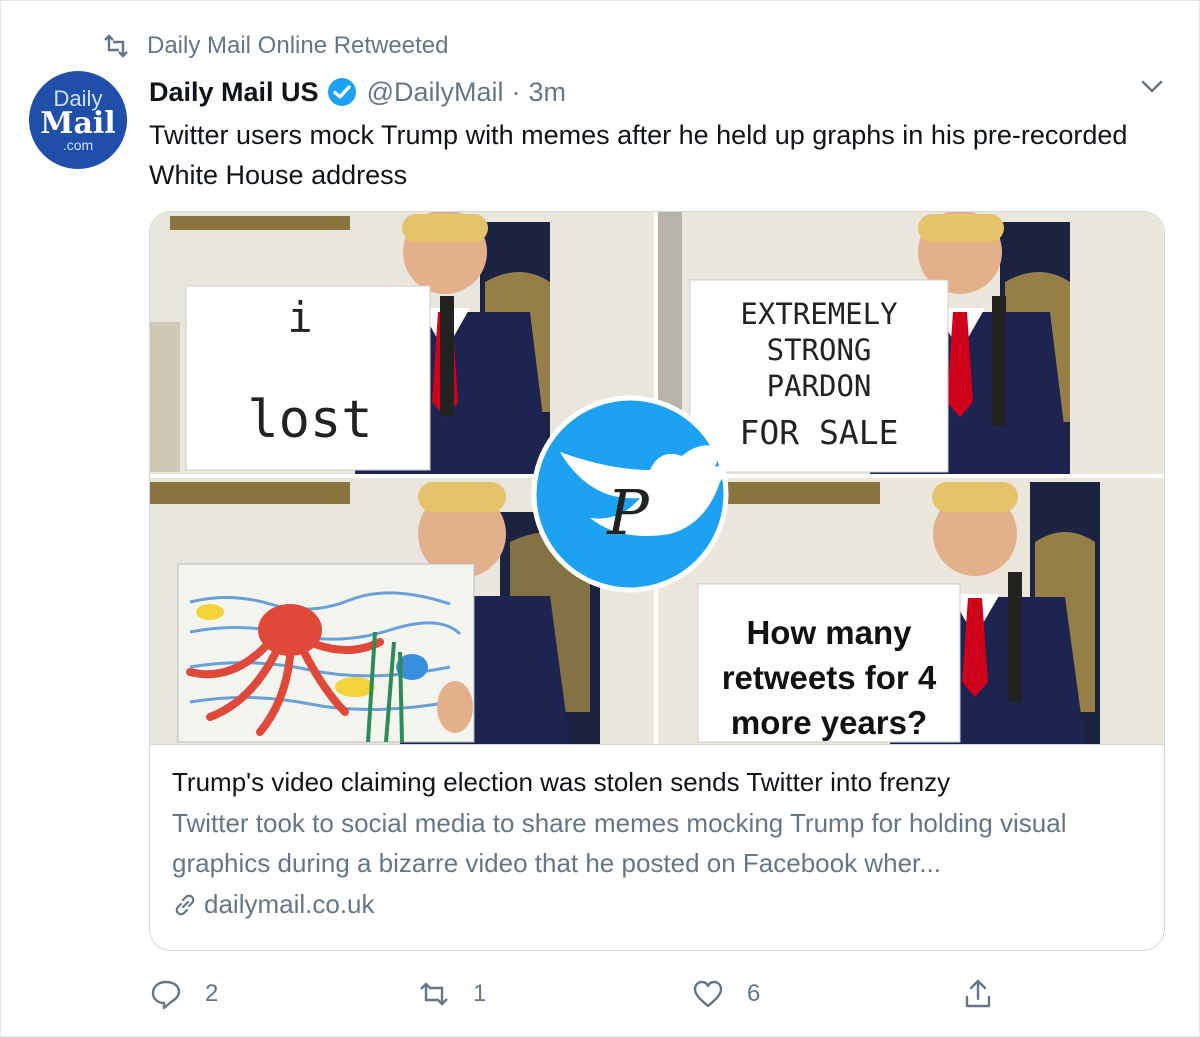 The image size is (1200, 1037). What do you see at coordinates (978, 993) in the screenshot?
I see `share-icon` at bounding box center [978, 993].